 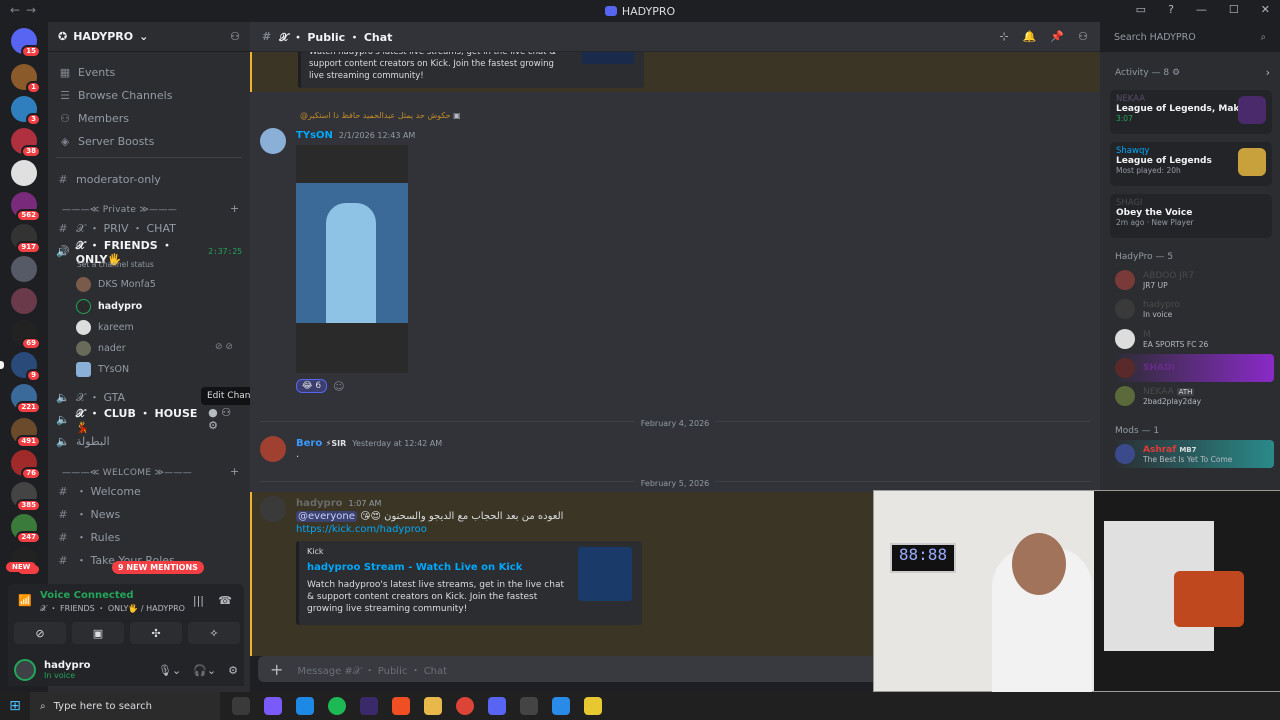 I want to click on copilot-icon, so click(x=273, y=706).